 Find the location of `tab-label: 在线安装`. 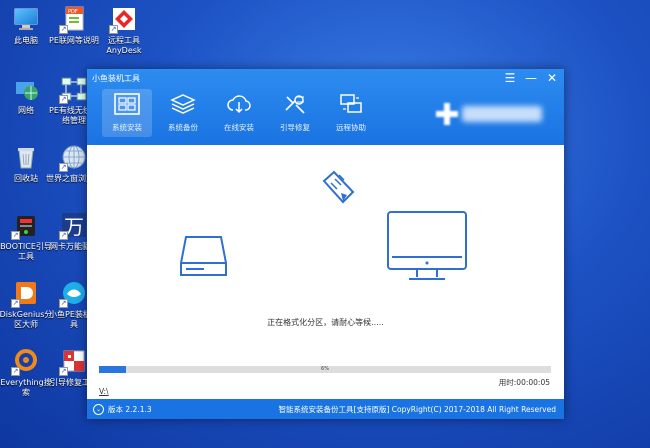

tab-label: 在线安装 is located at coordinates (239, 127).